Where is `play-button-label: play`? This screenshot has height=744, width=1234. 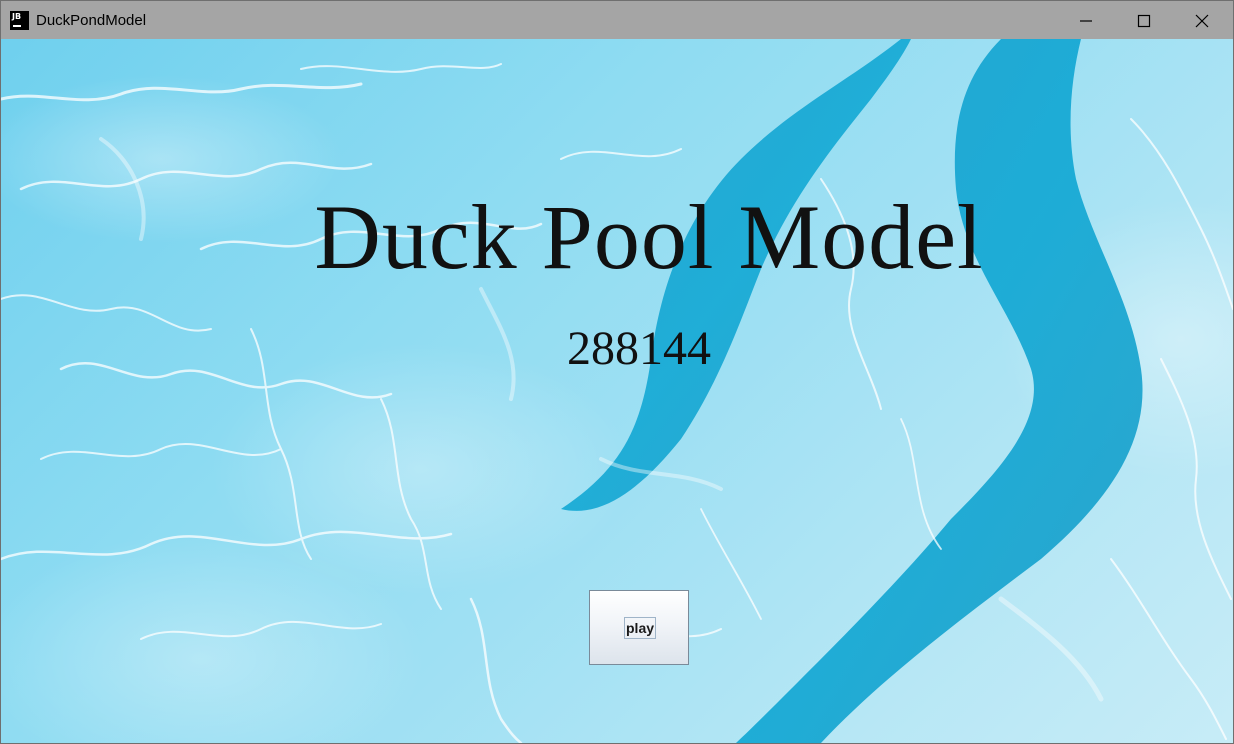 play-button-label: play is located at coordinates (640, 628).